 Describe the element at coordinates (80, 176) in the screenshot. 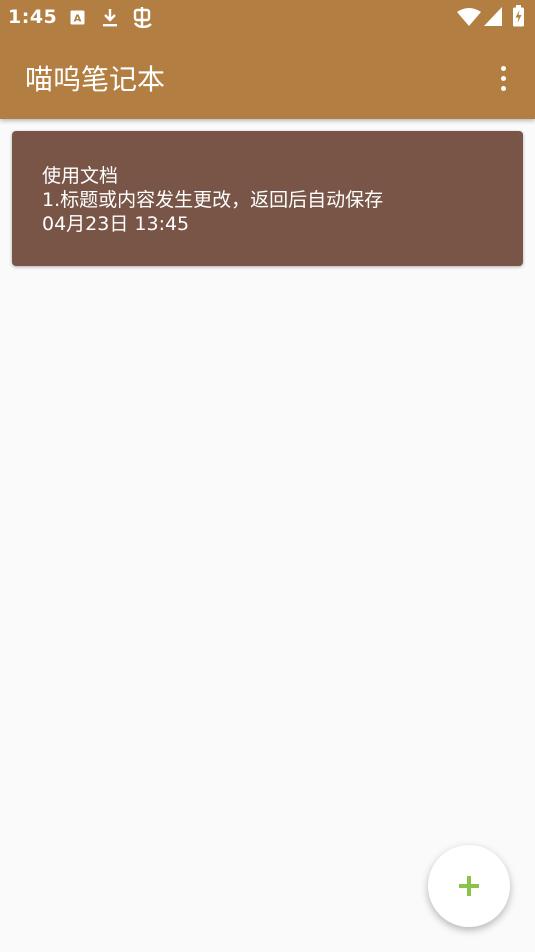

I see `note-title: 使用文档` at that location.